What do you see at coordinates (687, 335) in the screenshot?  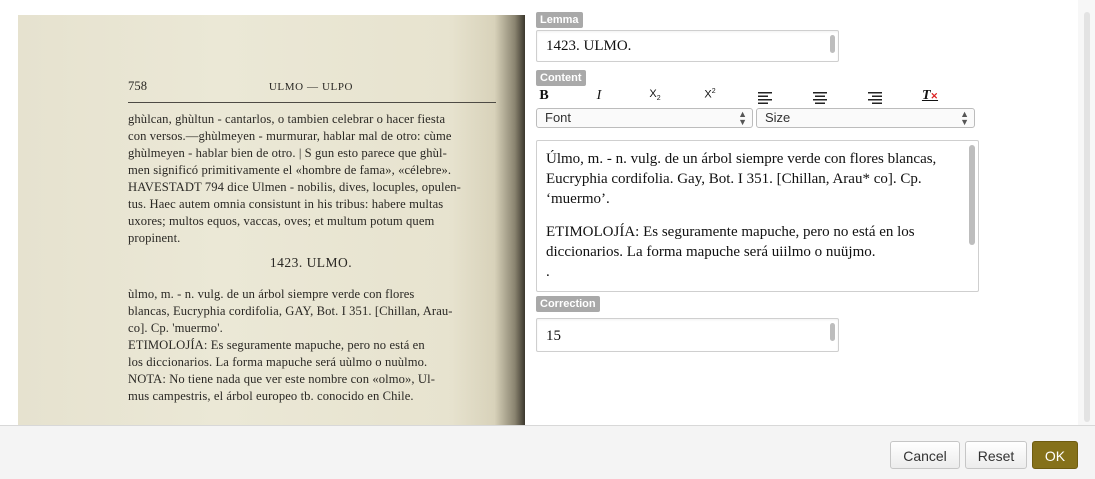 I see `correction-input: 15` at bounding box center [687, 335].